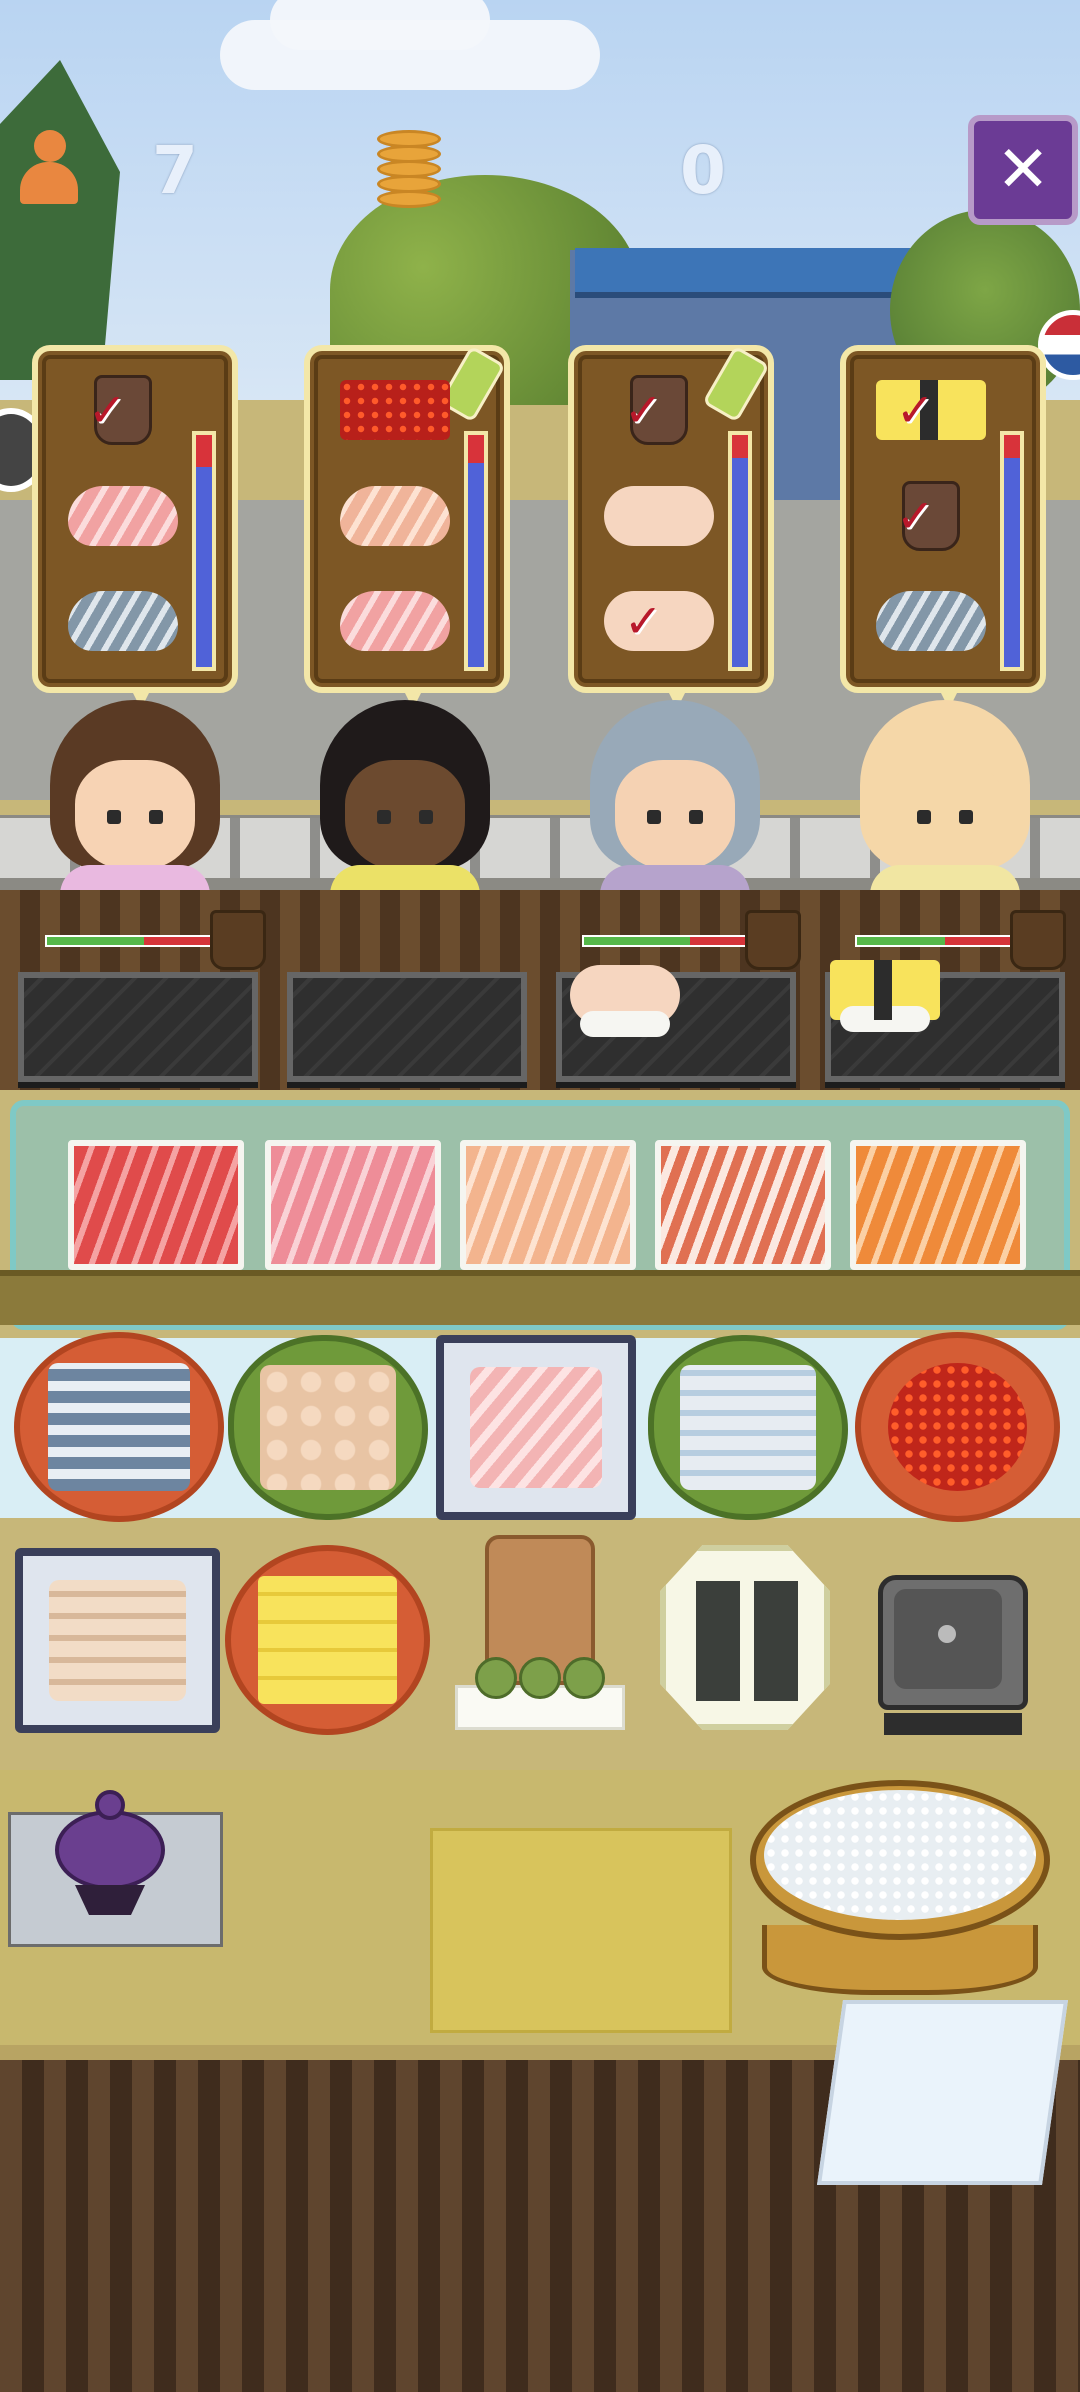 Image resolution: width=1080 pixels, height=2392 pixels. Describe the element at coordinates (581, 1930) in the screenshot. I see `rolling-mat` at that location.